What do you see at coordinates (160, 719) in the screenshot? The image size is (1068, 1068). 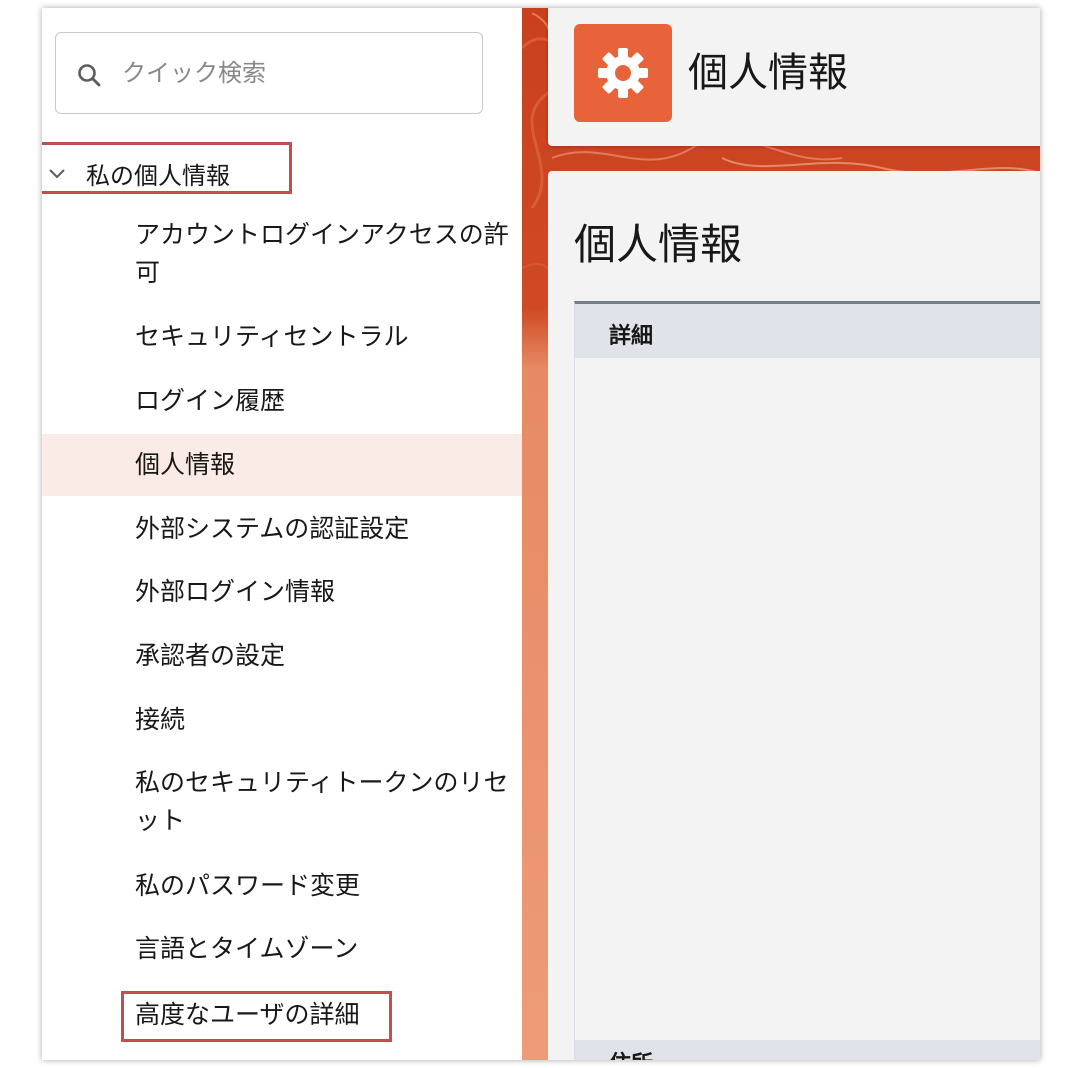 I see `sidebar-item-label: 接続` at bounding box center [160, 719].